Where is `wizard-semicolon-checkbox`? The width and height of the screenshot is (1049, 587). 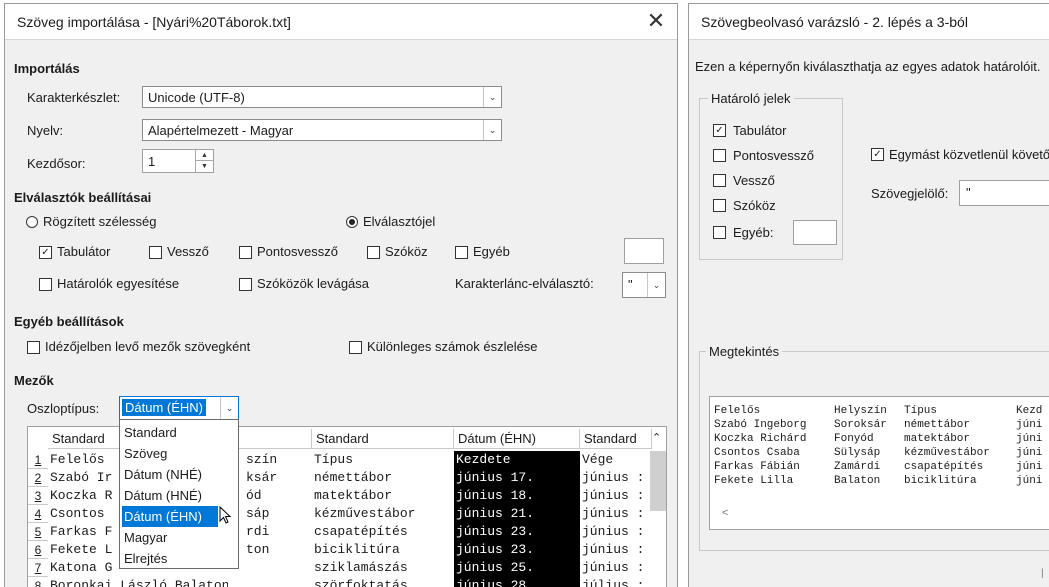
wizard-semicolon-checkbox is located at coordinates (719, 155).